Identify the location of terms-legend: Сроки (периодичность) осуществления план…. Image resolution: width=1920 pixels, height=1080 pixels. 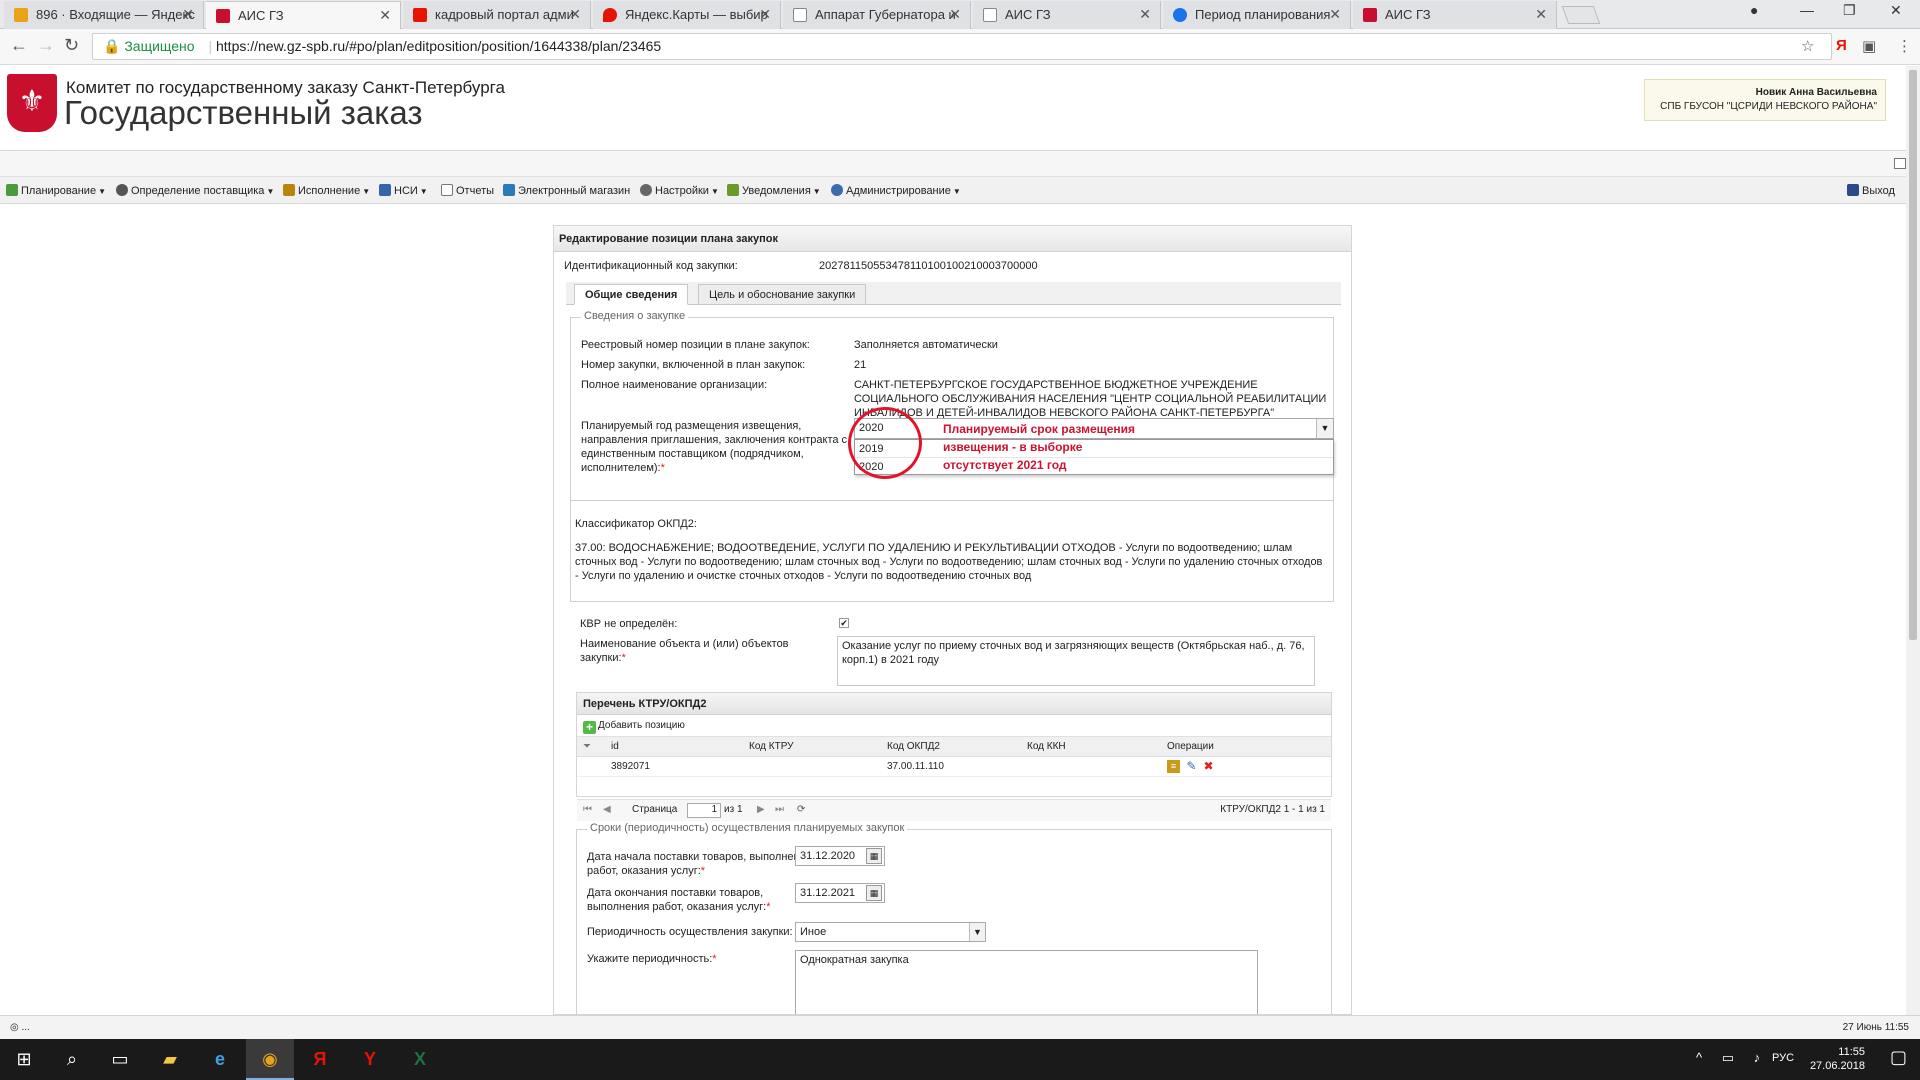
(747, 828).